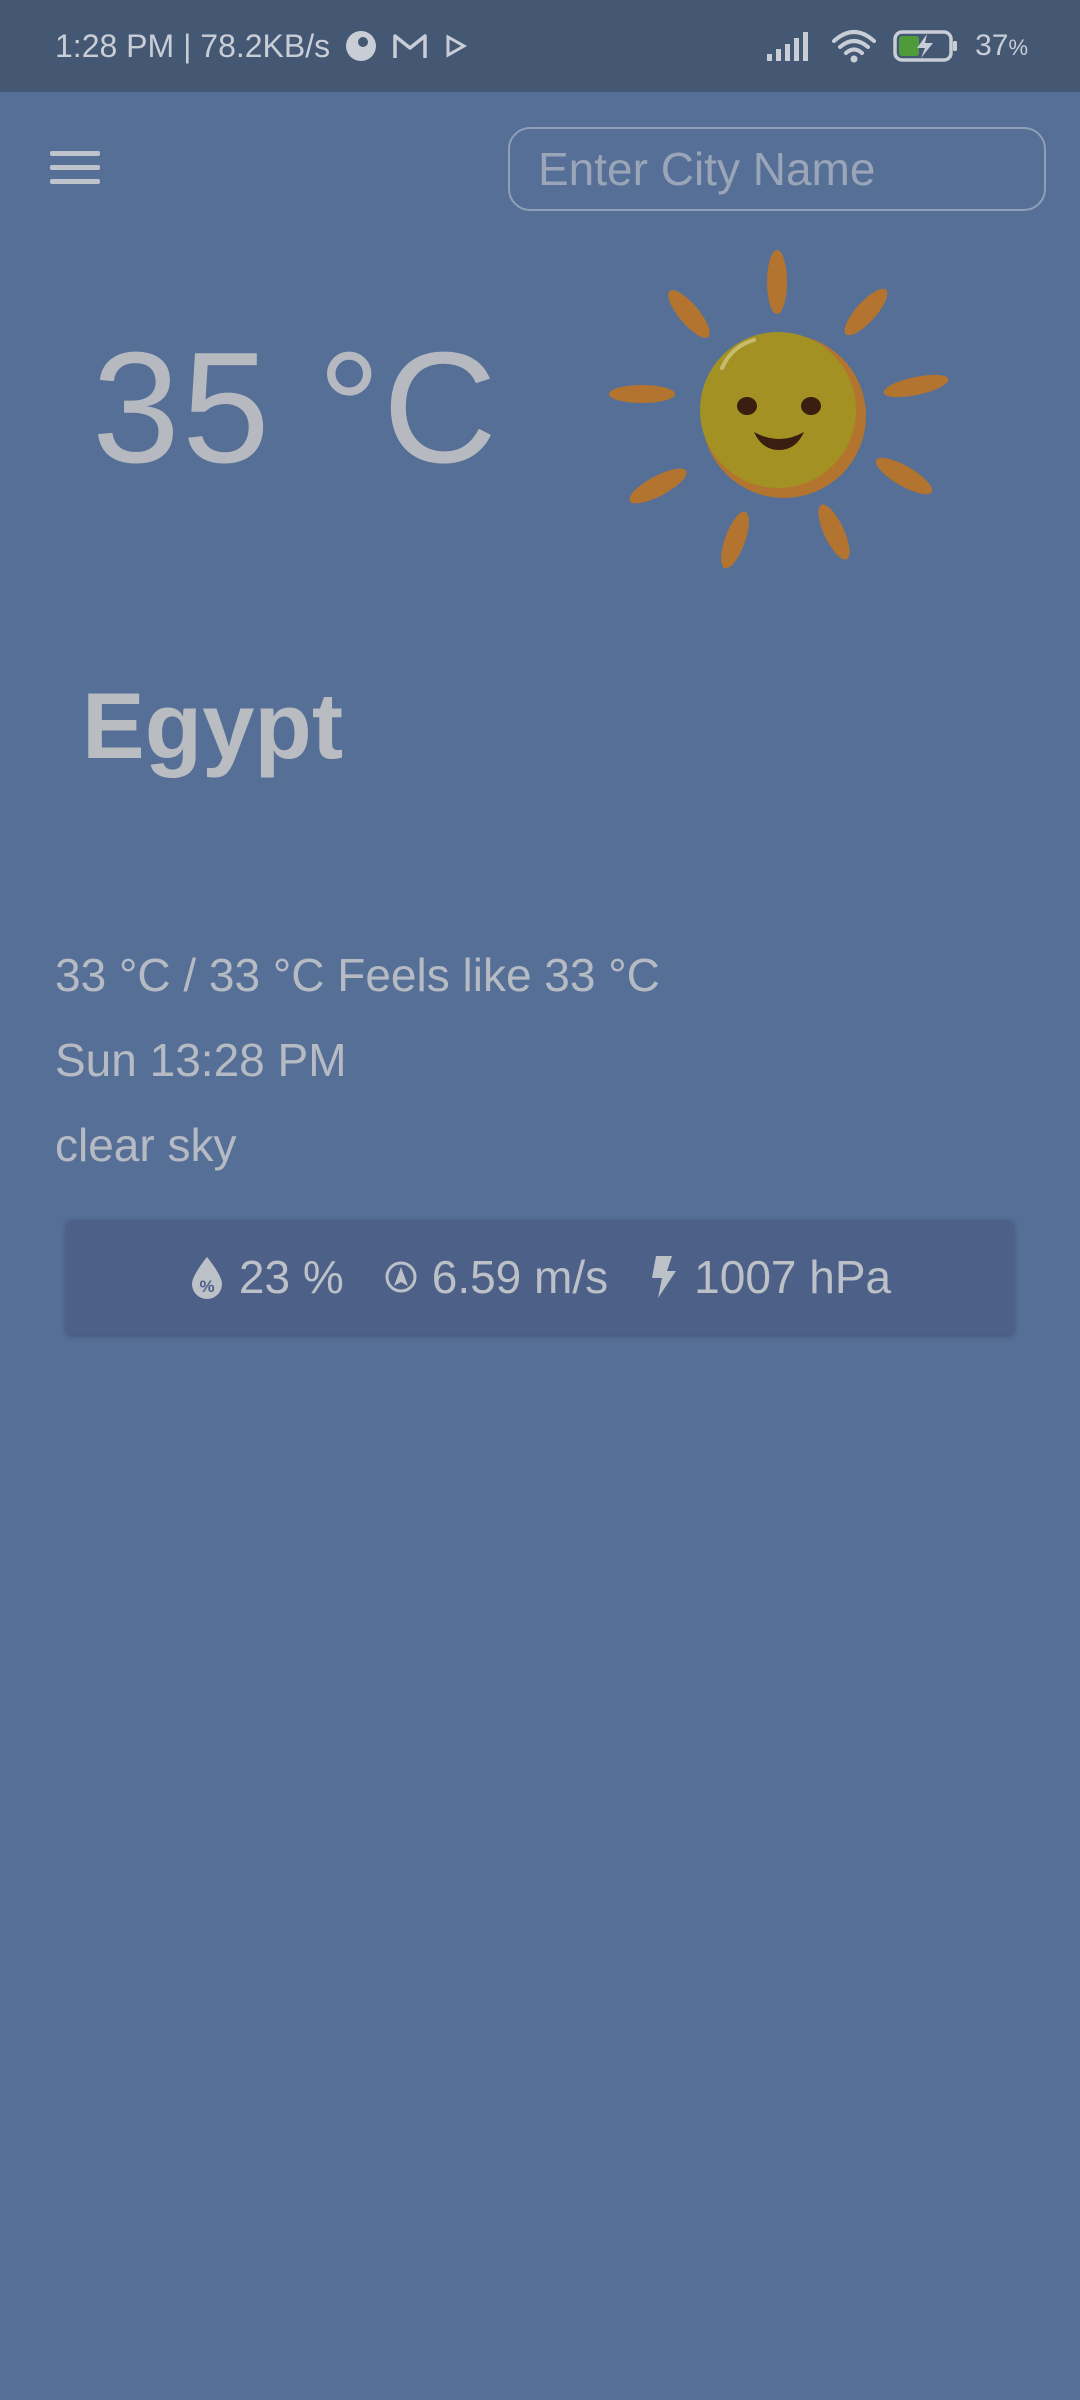 The width and height of the screenshot is (1080, 2400). Describe the element at coordinates (295, 408) in the screenshot. I see `current-temperature: 35 °C` at that location.